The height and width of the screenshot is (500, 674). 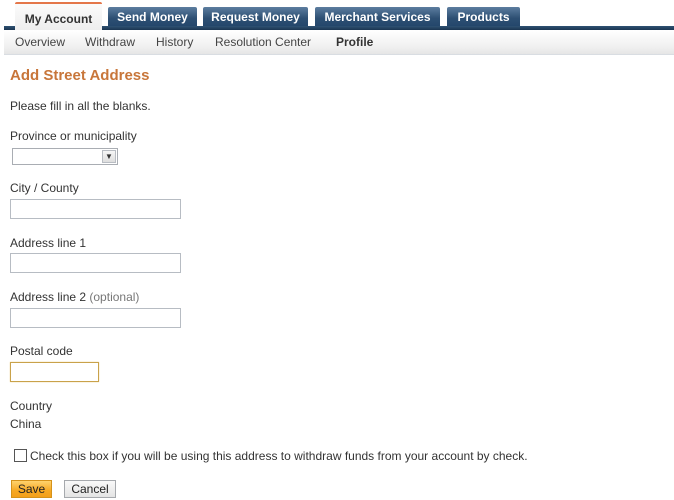 I want to click on subnav-resolution-center: Resolution Center, so click(x=263, y=42).